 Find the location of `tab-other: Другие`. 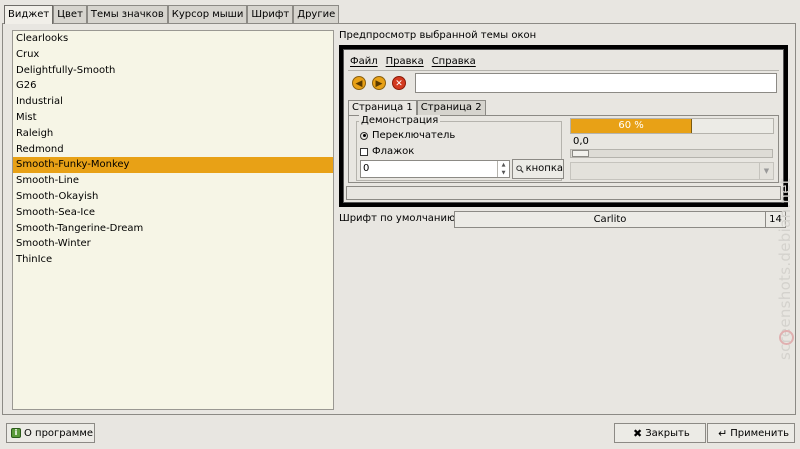

tab-other: Другие is located at coordinates (316, 14).